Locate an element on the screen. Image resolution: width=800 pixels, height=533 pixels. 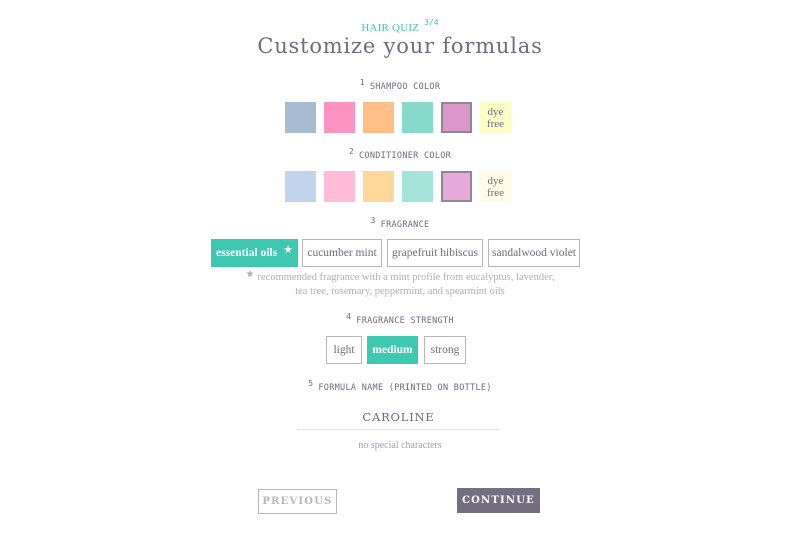
conditioner-swatch-orange is located at coordinates (378, 186).